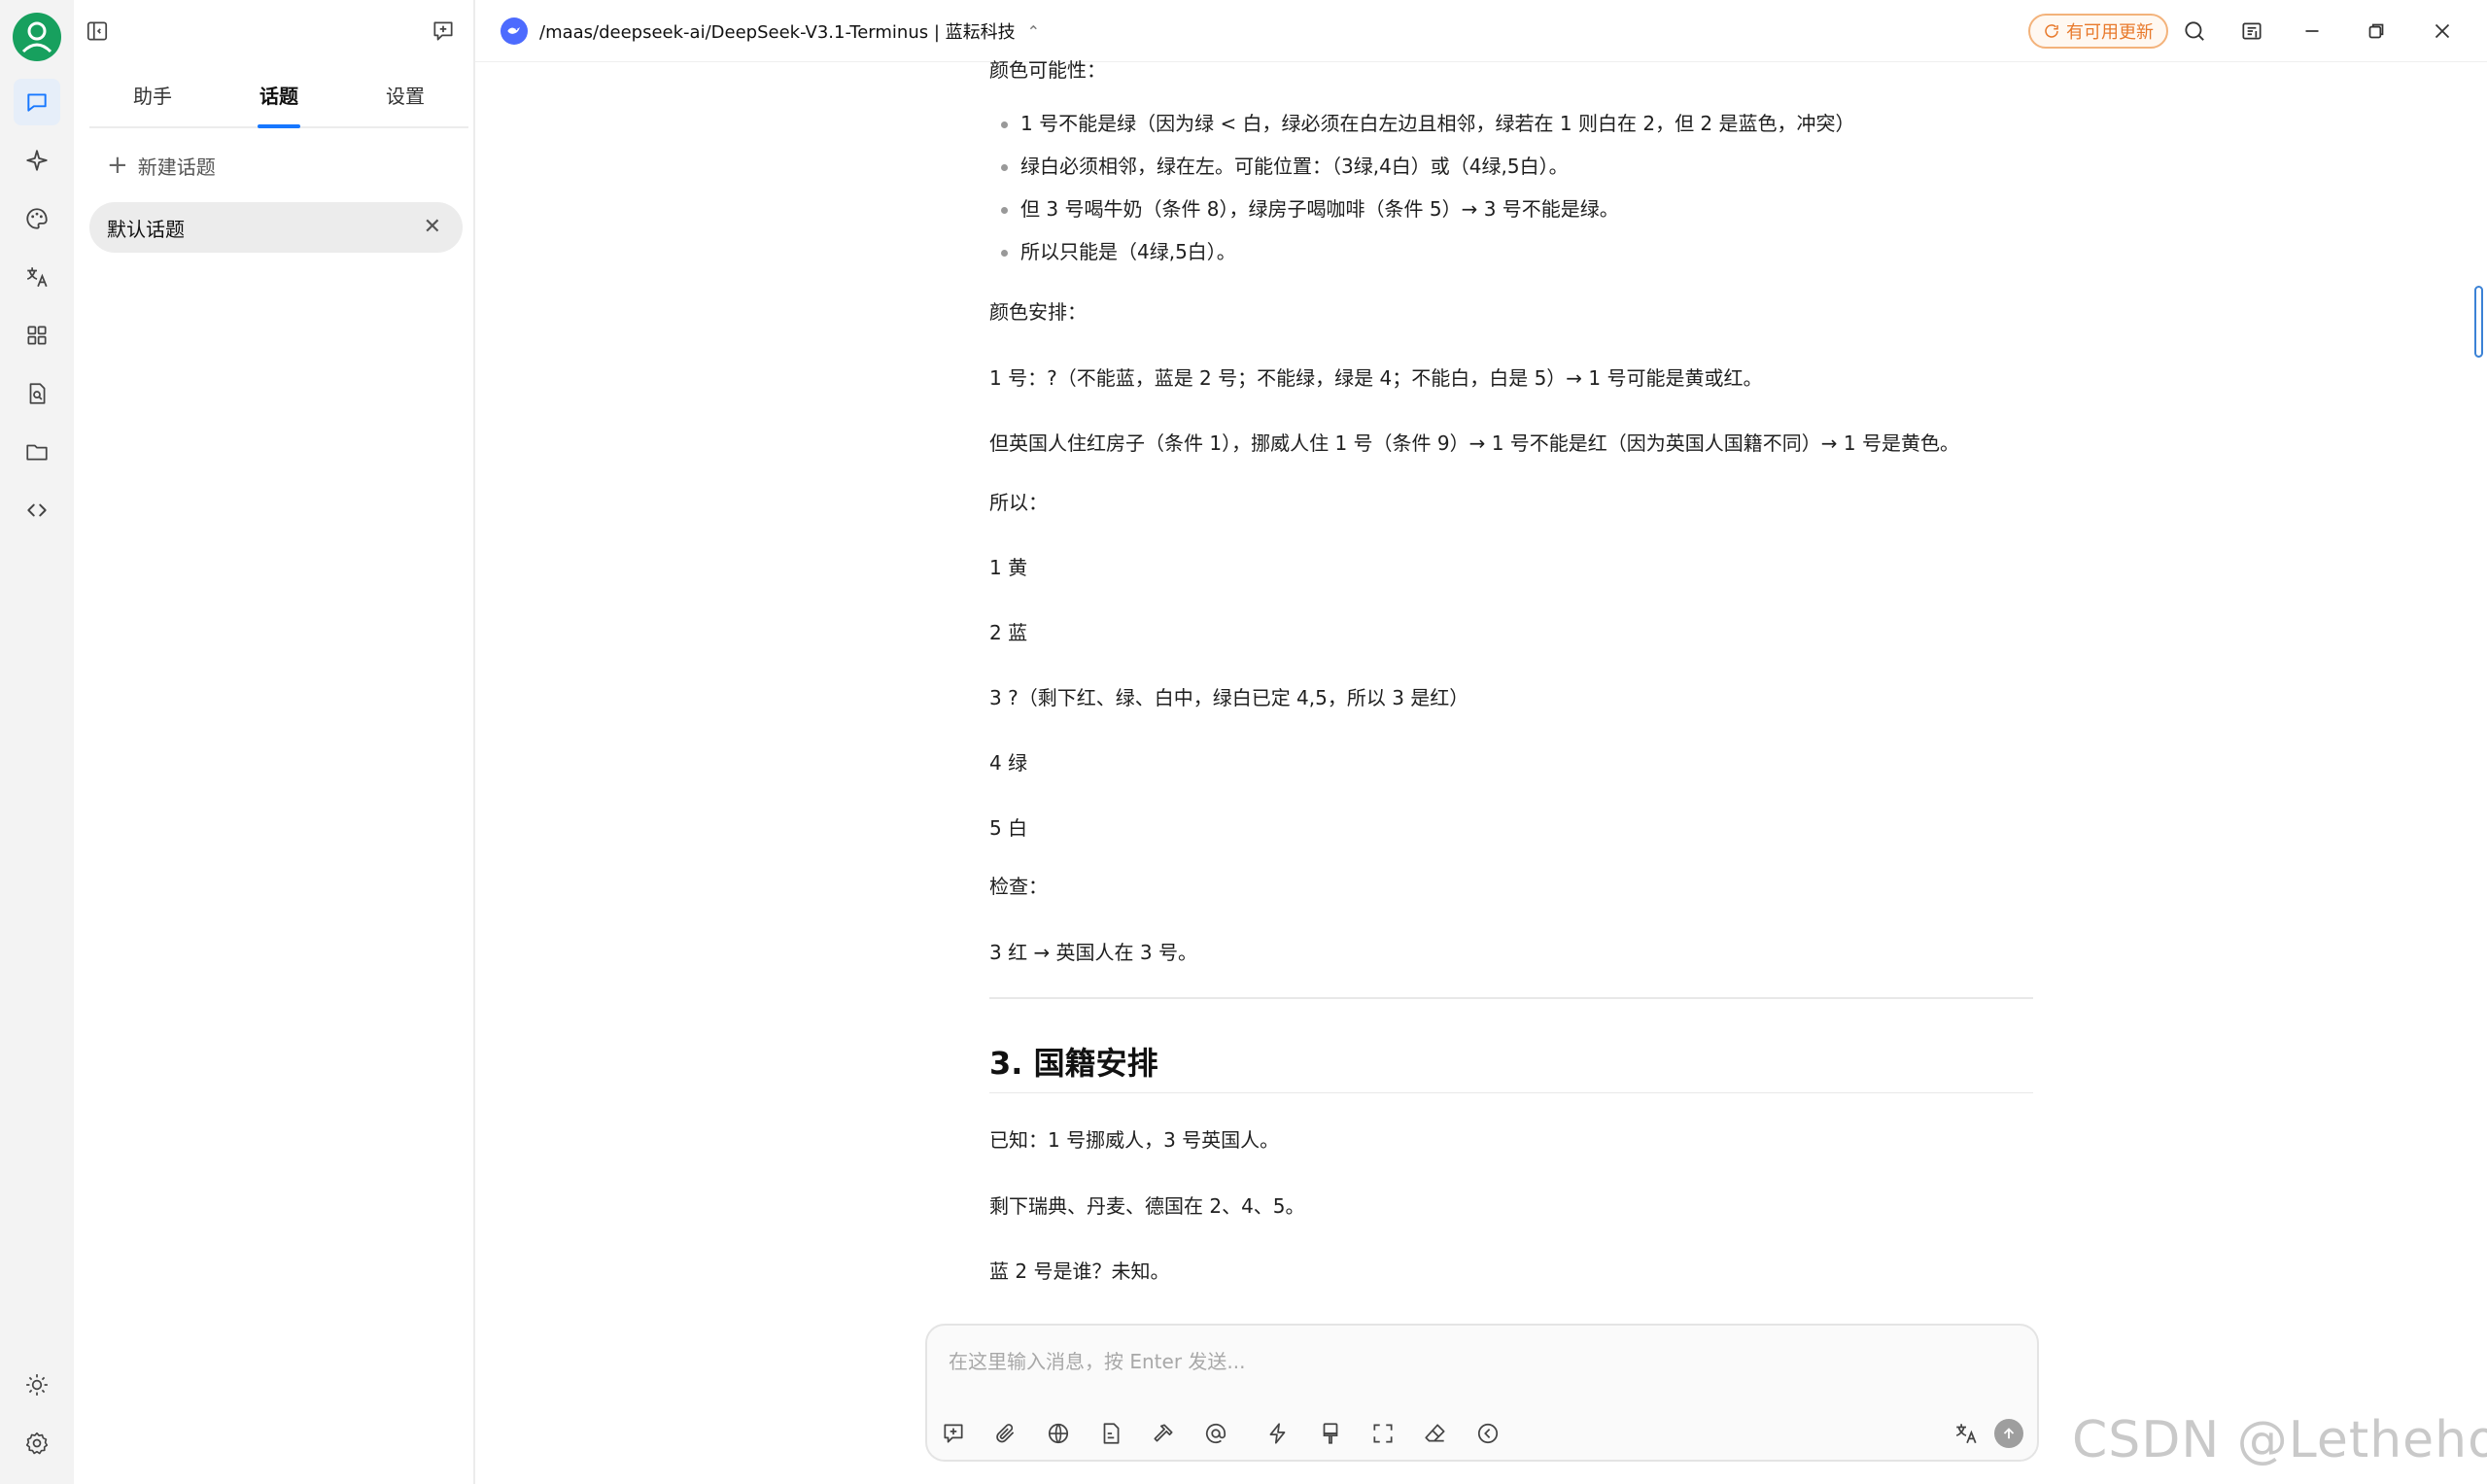 The image size is (2487, 1484). I want to click on back-circle-icon, so click(1487, 1433).